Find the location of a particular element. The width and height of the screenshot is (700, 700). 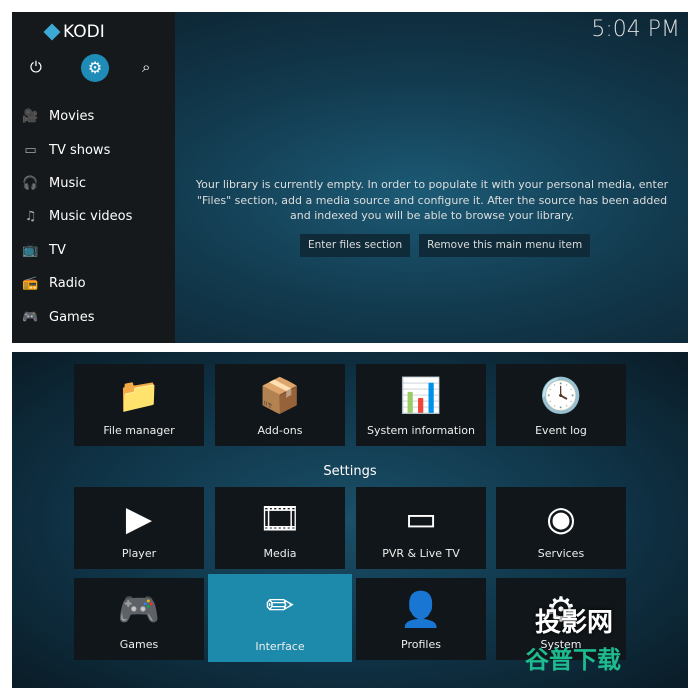

menu-item-music: 🎧 Music is located at coordinates (72, 183).